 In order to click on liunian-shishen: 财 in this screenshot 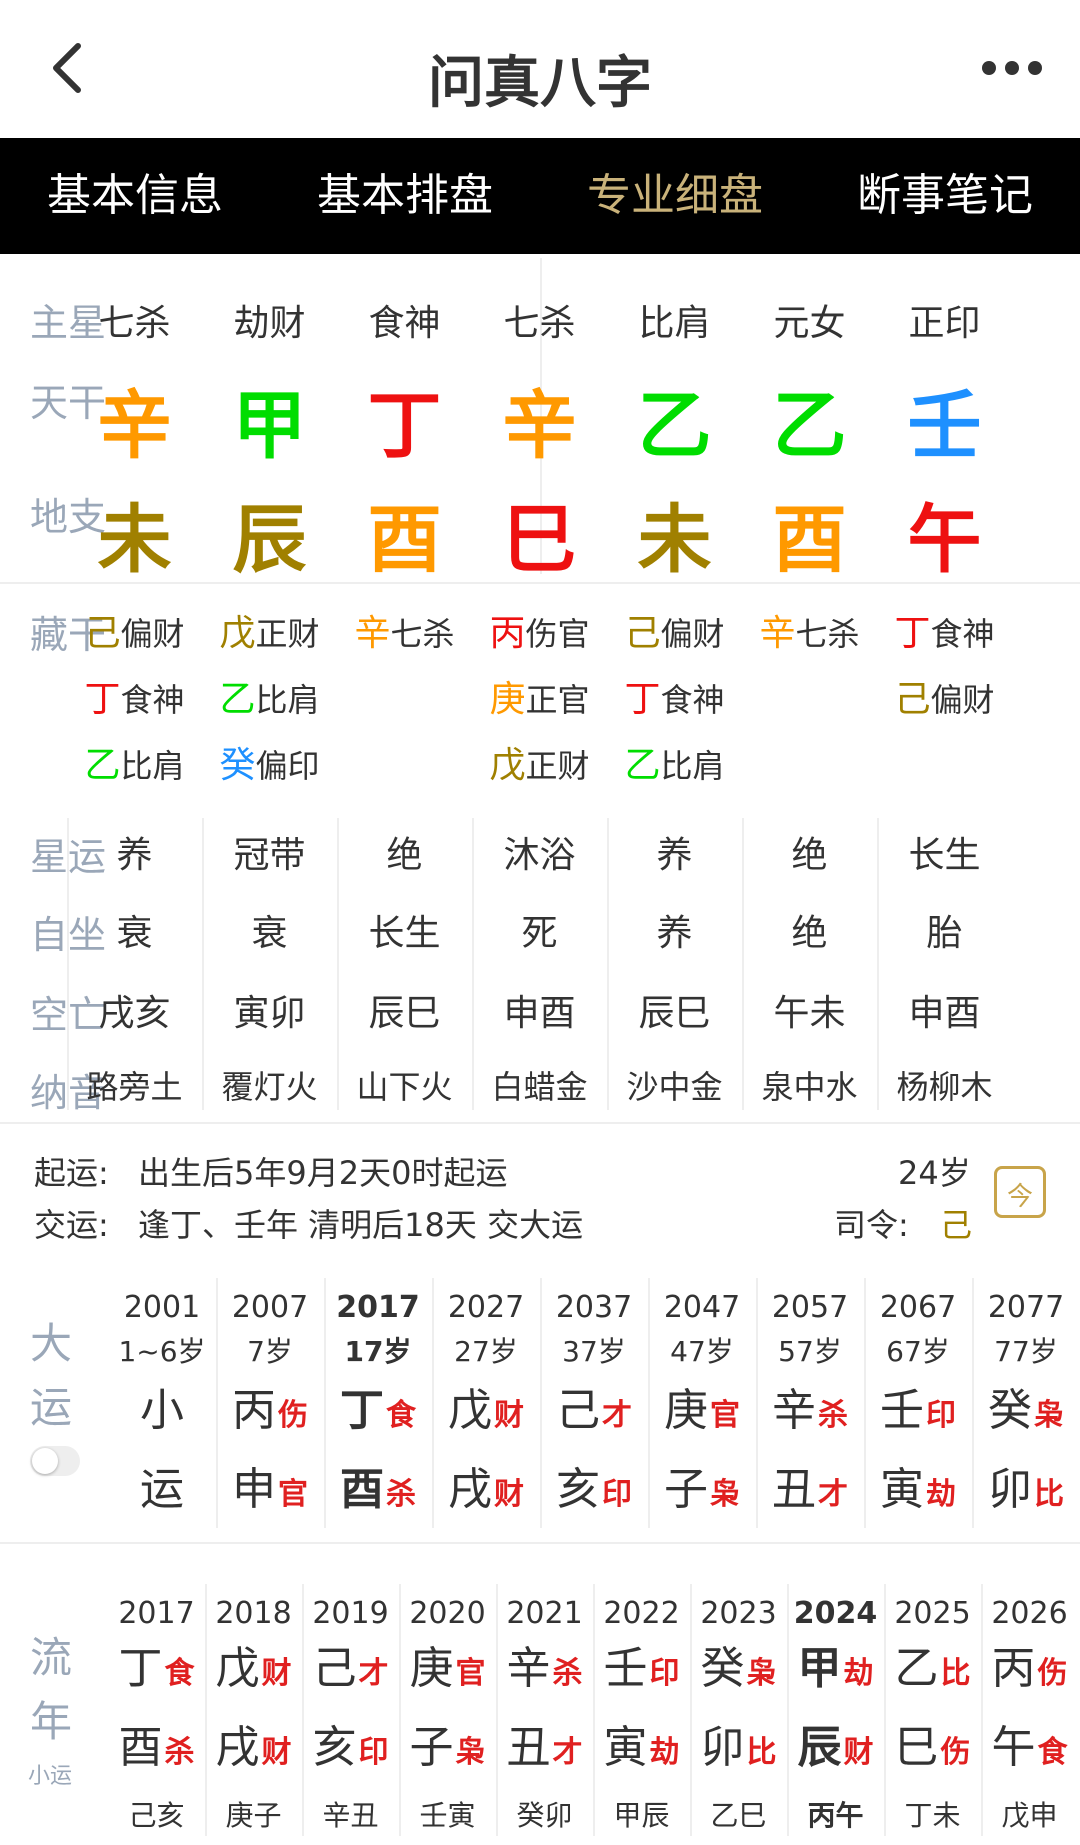, I will do `click(858, 1752)`.